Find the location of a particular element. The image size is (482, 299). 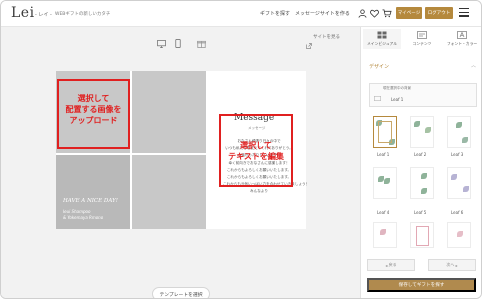

tab-font-color: フォント・カラー is located at coordinates (462, 39).